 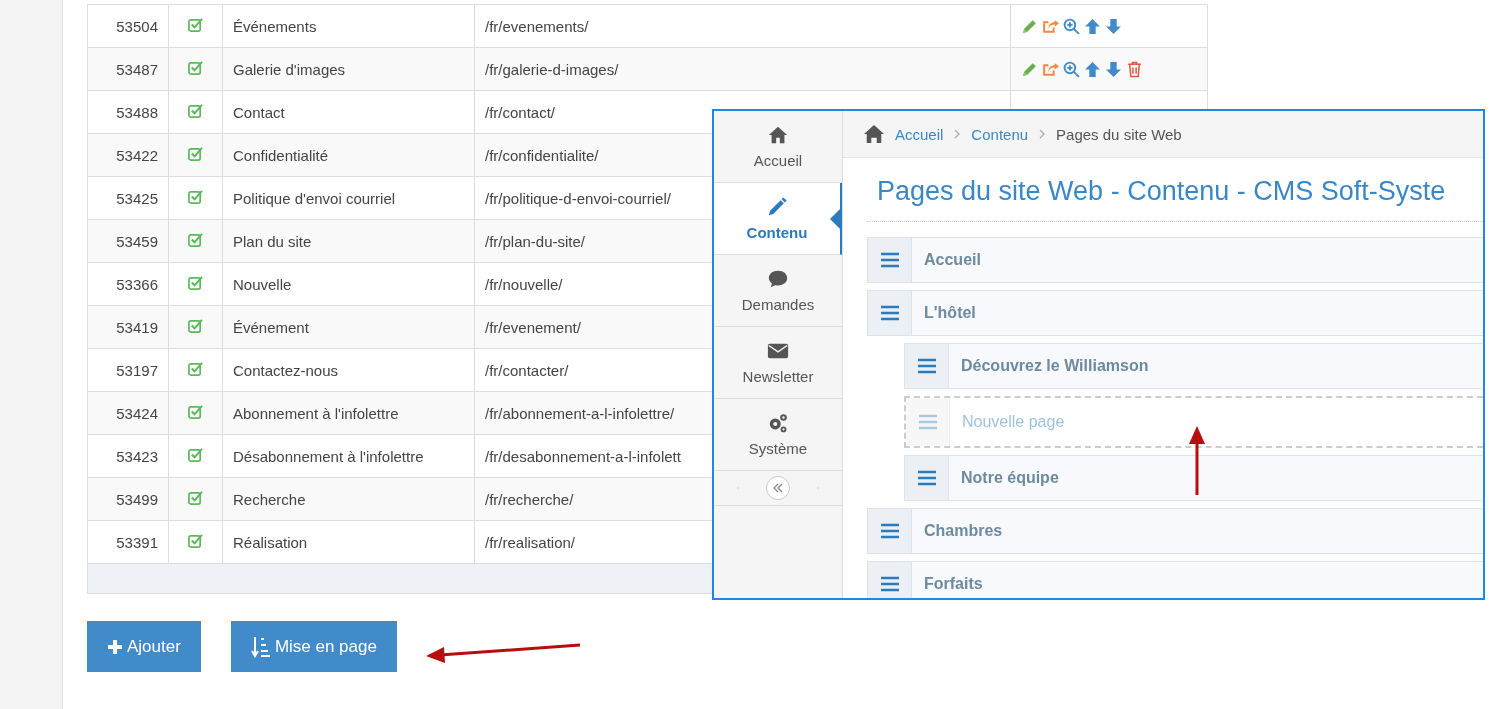 What do you see at coordinates (128, 241) in the screenshot?
I see `id-cell: 53459` at bounding box center [128, 241].